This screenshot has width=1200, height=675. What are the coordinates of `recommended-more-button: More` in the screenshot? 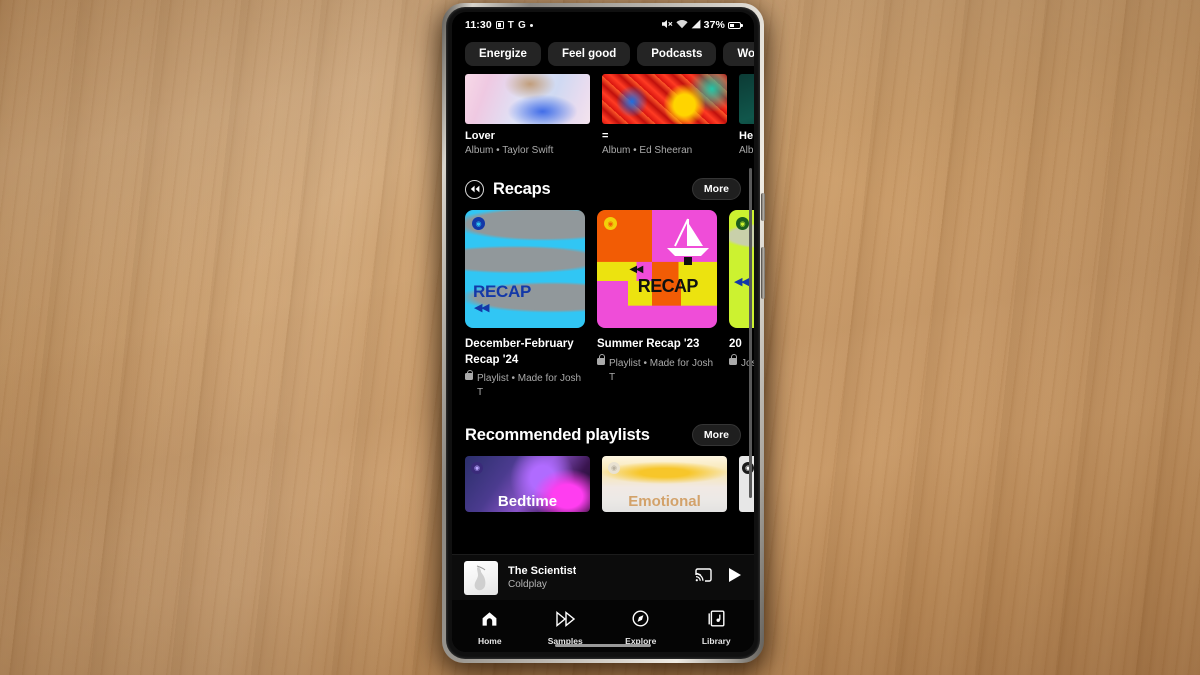 It's located at (716, 435).